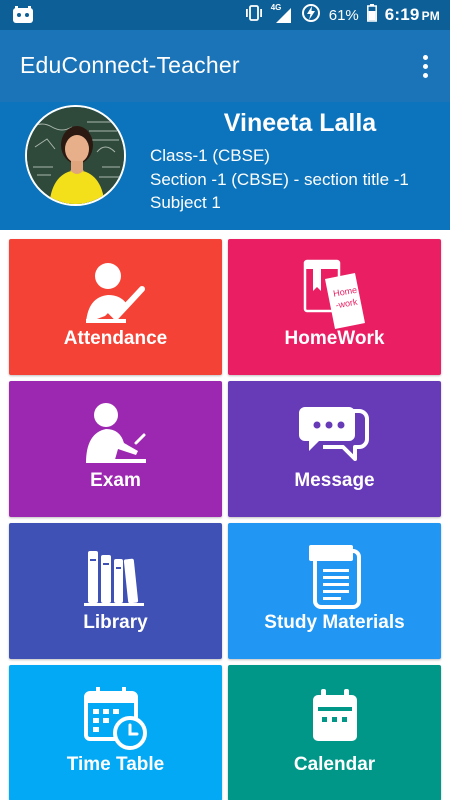  What do you see at coordinates (254, 15) in the screenshot?
I see `vibrate-icon` at bounding box center [254, 15].